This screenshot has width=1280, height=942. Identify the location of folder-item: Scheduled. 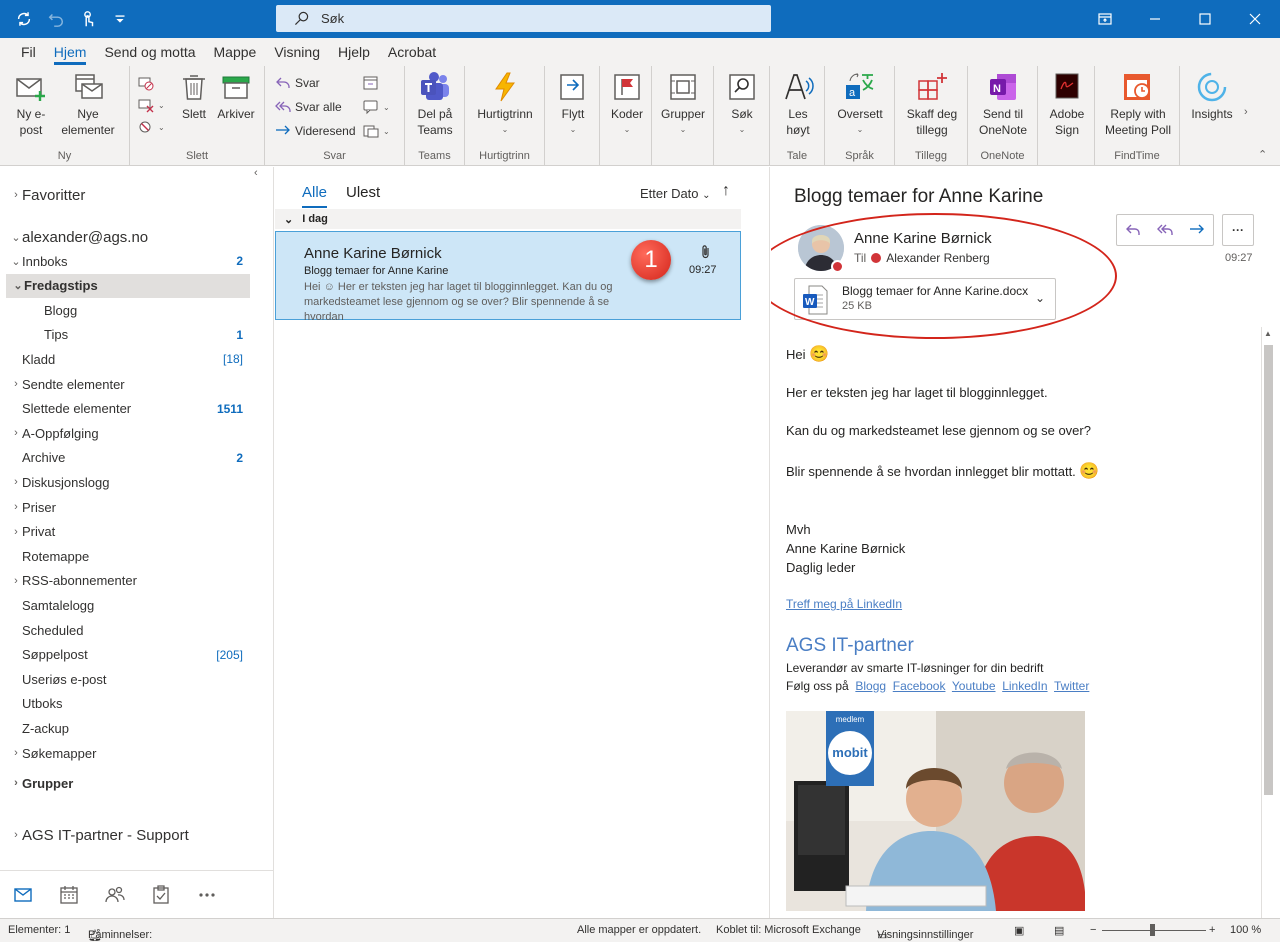
(130, 630).